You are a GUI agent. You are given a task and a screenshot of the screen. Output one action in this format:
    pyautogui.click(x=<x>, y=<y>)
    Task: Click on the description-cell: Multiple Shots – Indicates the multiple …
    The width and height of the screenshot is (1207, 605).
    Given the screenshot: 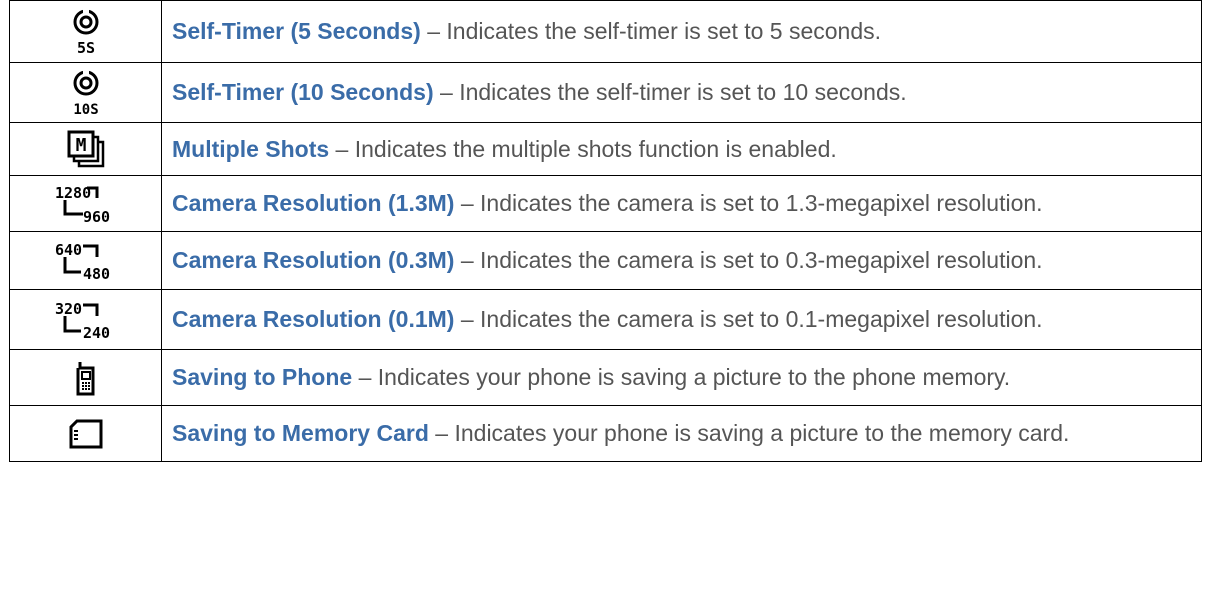 What is the action you would take?
    pyautogui.click(x=681, y=149)
    